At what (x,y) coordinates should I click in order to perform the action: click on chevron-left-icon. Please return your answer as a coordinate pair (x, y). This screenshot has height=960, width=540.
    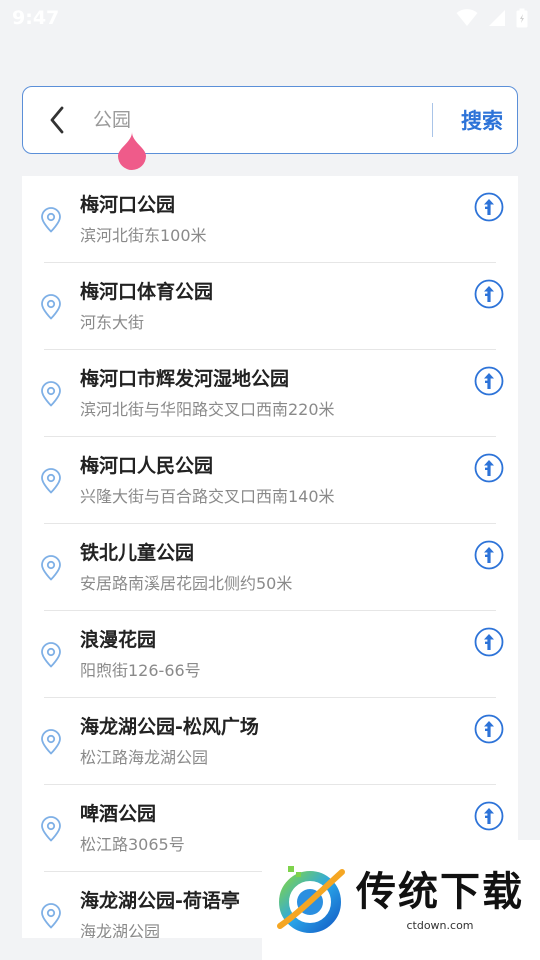
    Looking at the image, I should click on (57, 120).